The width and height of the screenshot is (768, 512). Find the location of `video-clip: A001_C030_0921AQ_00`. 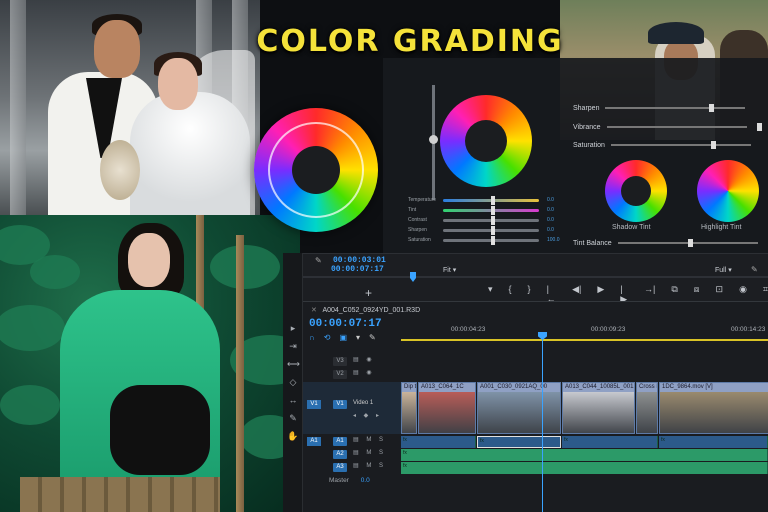

video-clip: A001_C030_0921AQ_00 is located at coordinates (519, 408).